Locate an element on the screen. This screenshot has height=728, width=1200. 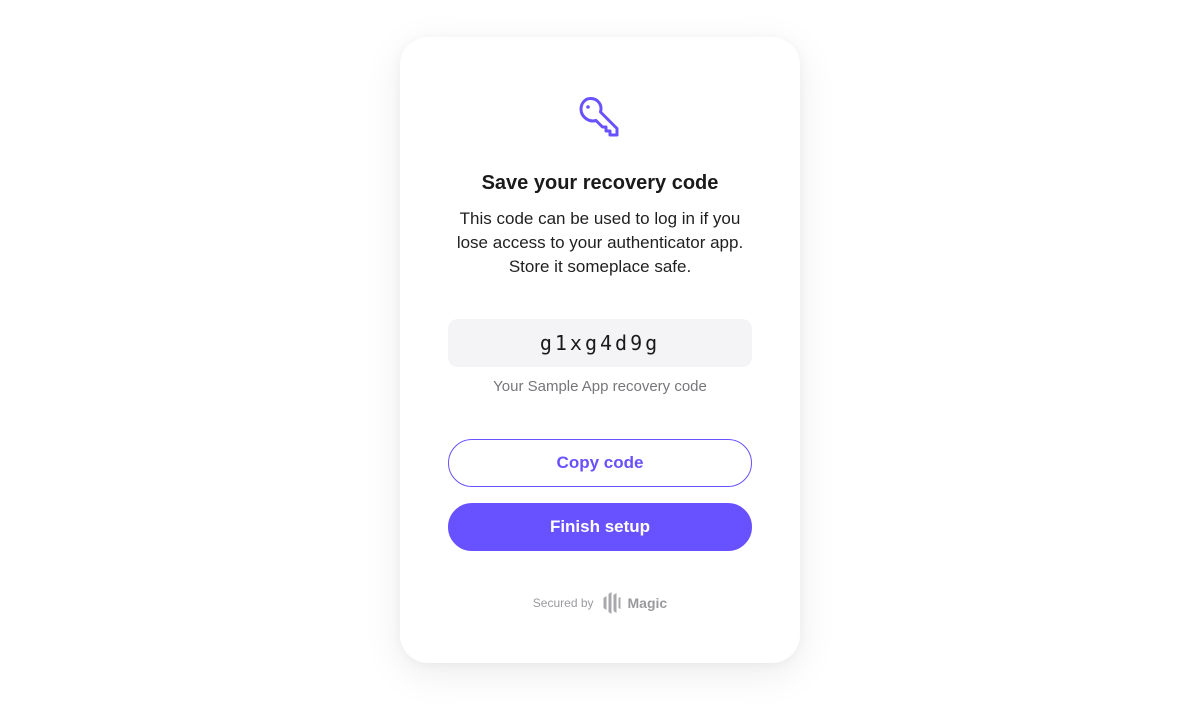
dialog-title: Save your recovery code is located at coordinates (600, 183).